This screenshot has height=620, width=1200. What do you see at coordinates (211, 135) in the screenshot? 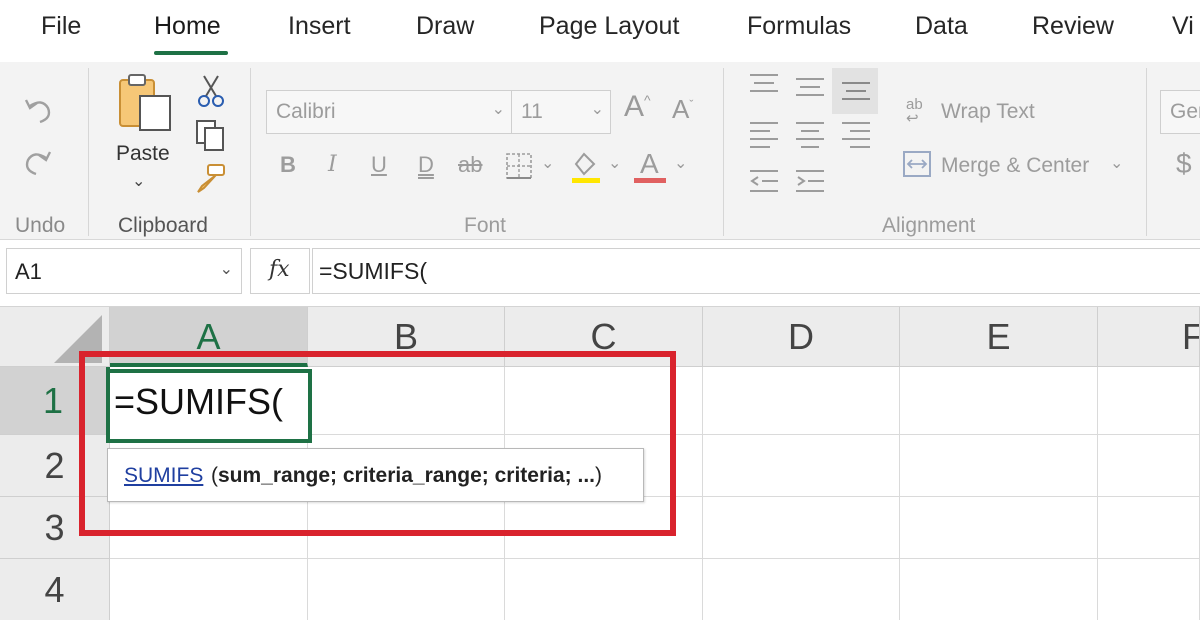
I see `copy-icon` at bounding box center [211, 135].